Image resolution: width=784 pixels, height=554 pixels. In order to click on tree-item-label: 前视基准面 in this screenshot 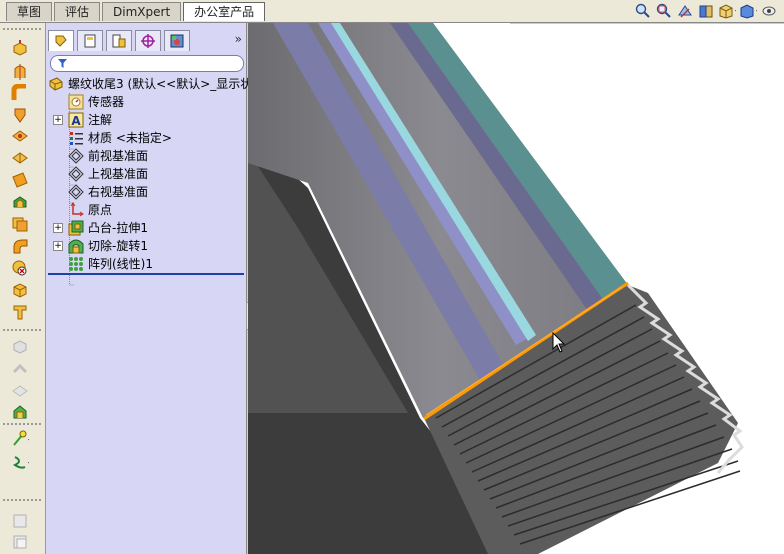, I will do `click(118, 156)`.